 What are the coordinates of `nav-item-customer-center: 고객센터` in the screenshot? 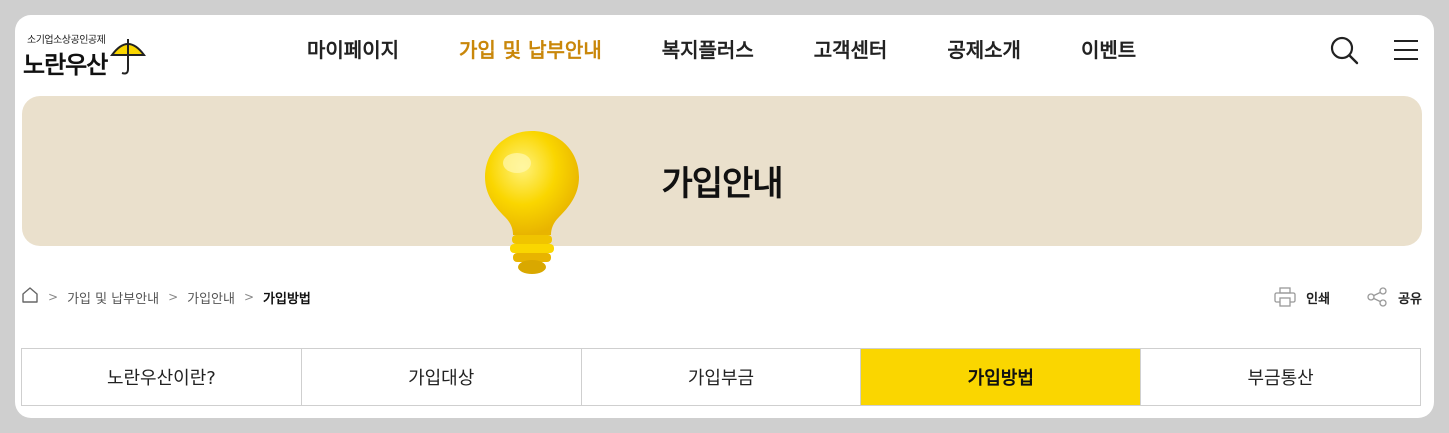 It's located at (851, 50).